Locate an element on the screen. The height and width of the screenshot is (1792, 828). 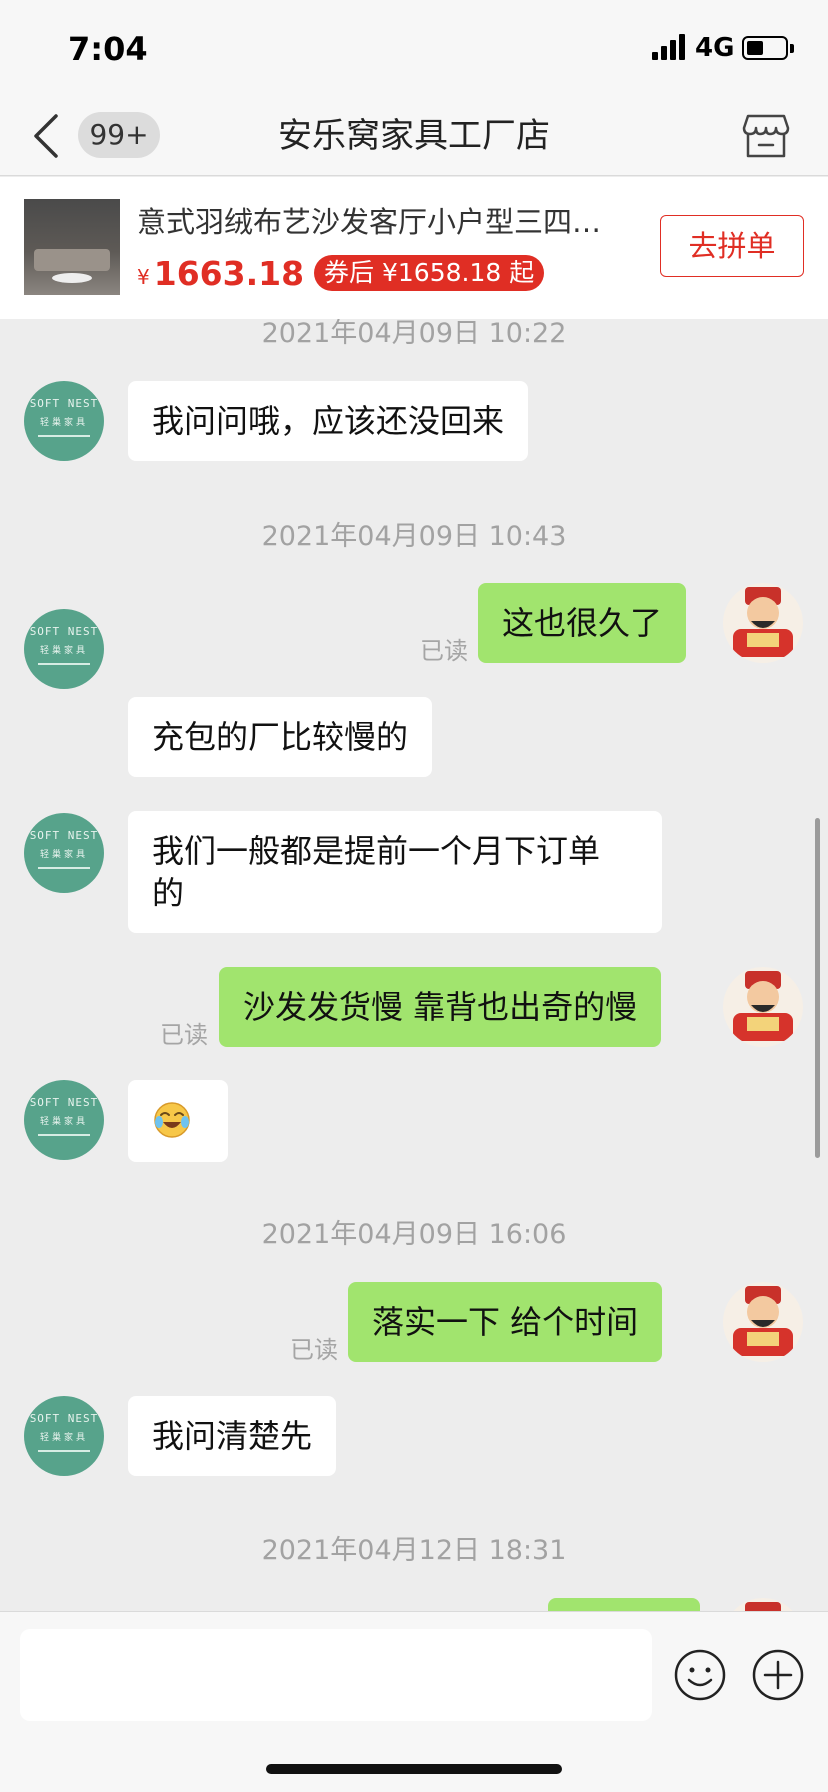
message-line: 的 is located at coordinates (168, 893).